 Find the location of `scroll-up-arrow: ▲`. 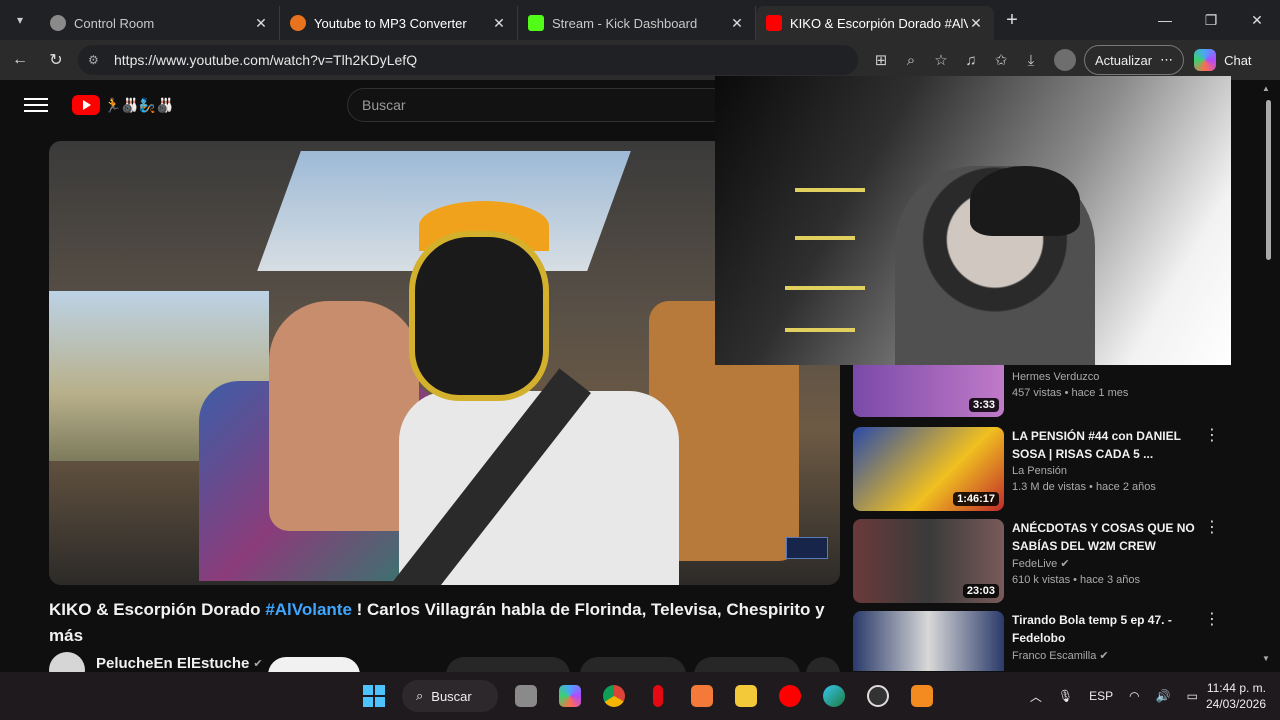

scroll-up-arrow: ▲ is located at coordinates (1266, 88).